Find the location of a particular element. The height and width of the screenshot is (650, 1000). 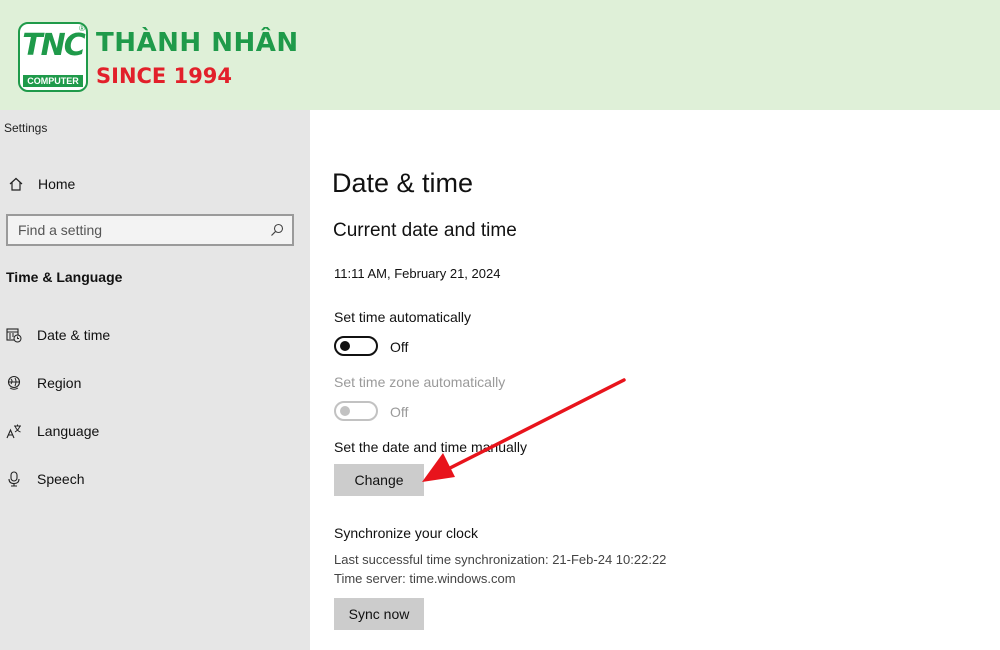

settings-search-box is located at coordinates (150, 230).